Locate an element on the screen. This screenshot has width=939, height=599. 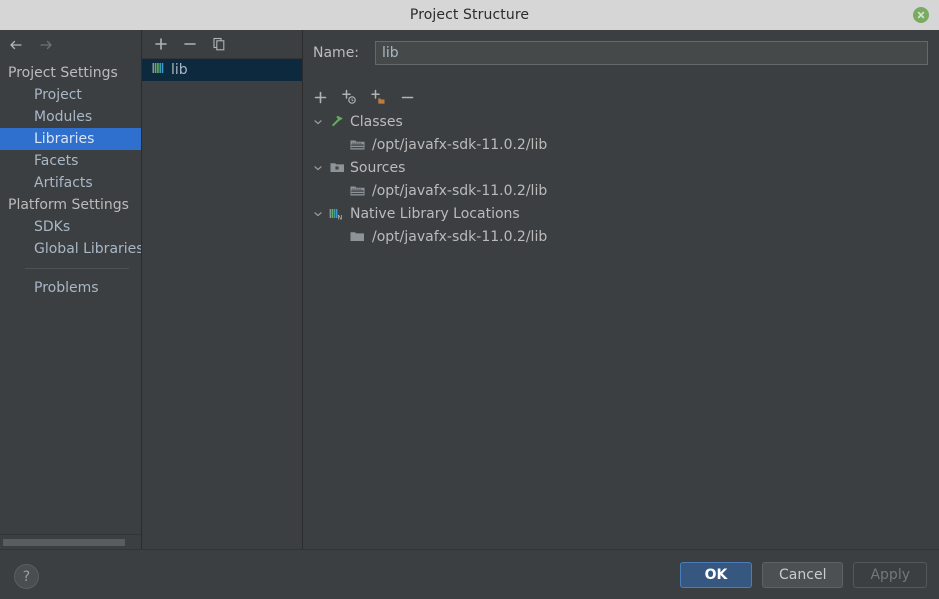
remove-library-button is located at coordinates (190, 44).